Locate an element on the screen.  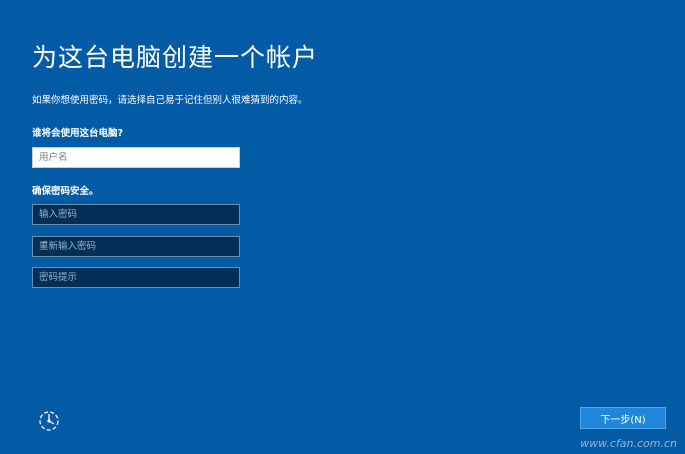
who-will-use-label: 谁将会使用这台电脑? is located at coordinates (78, 133).